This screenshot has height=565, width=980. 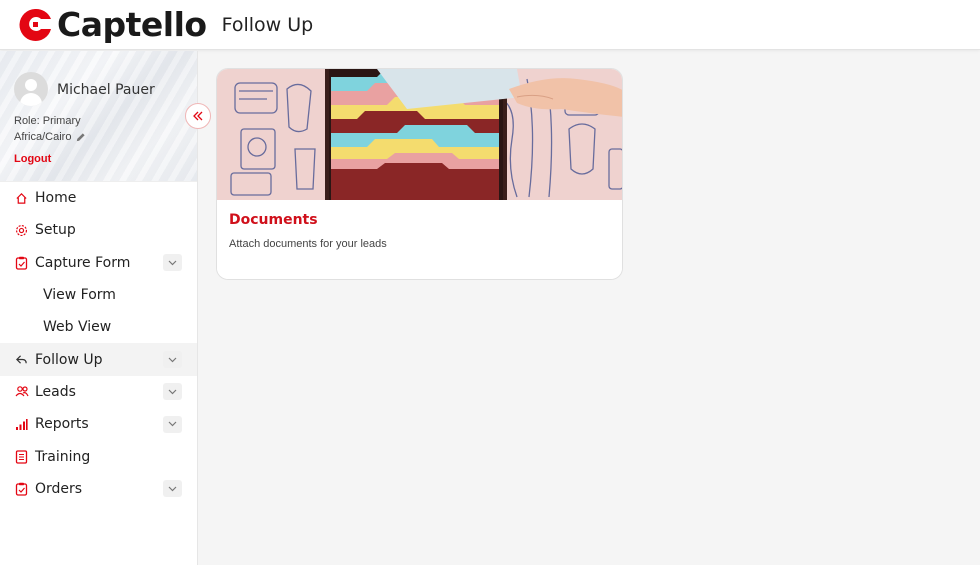 I want to click on sidebar-item-label: Home, so click(x=56, y=198).